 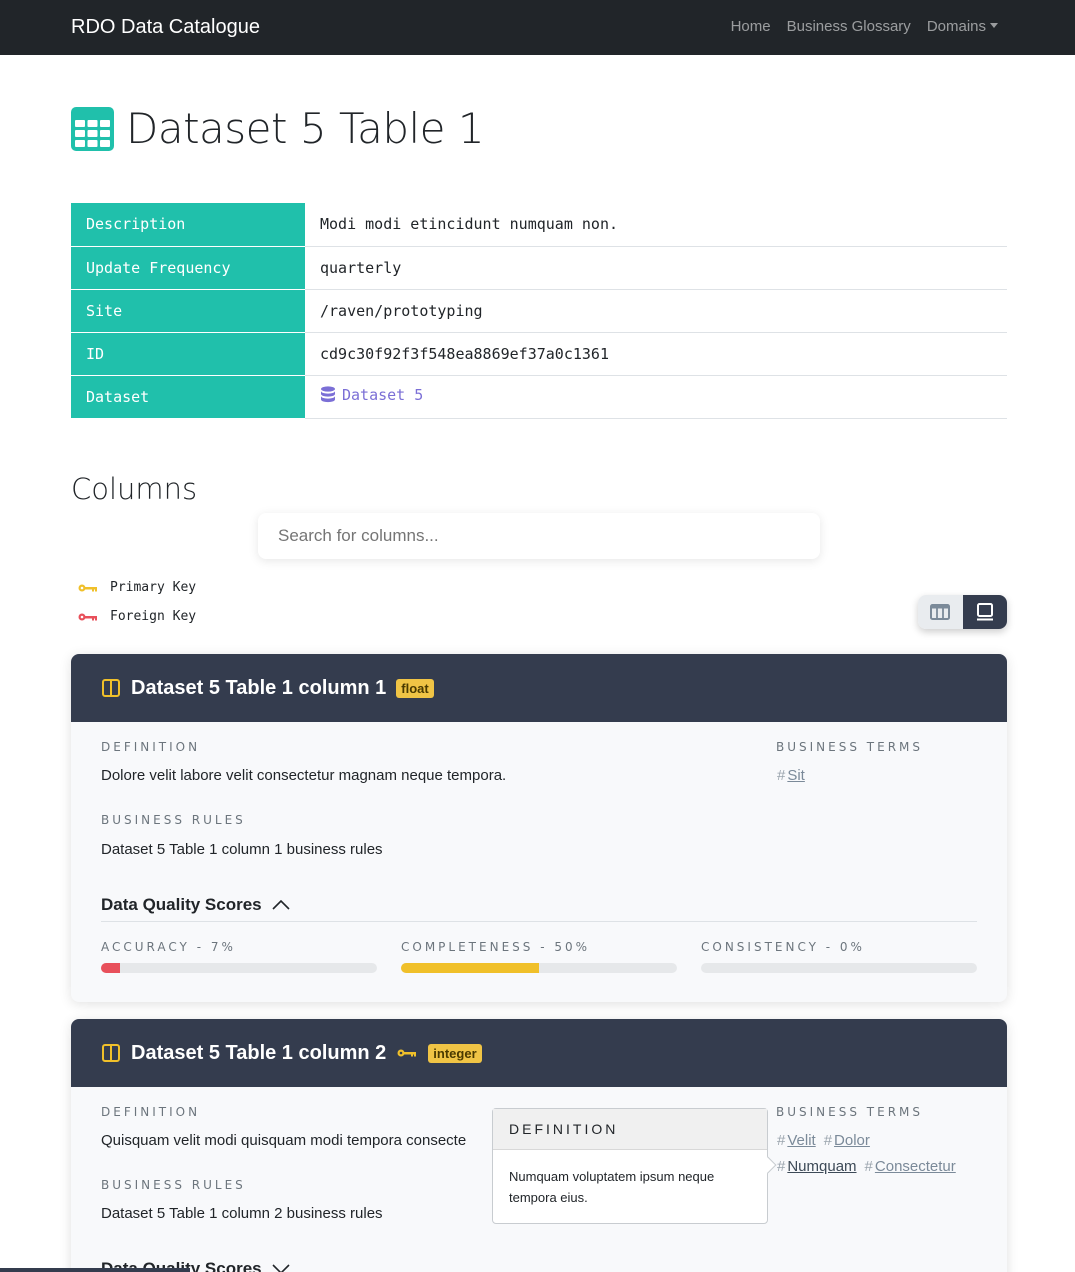 I want to click on business-term-label: Dolor, so click(x=852, y=1140).